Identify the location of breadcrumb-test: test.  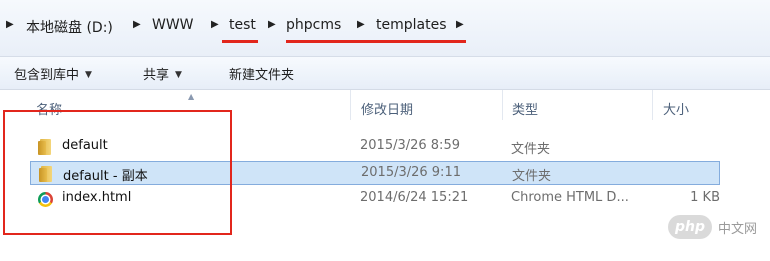
(242, 25).